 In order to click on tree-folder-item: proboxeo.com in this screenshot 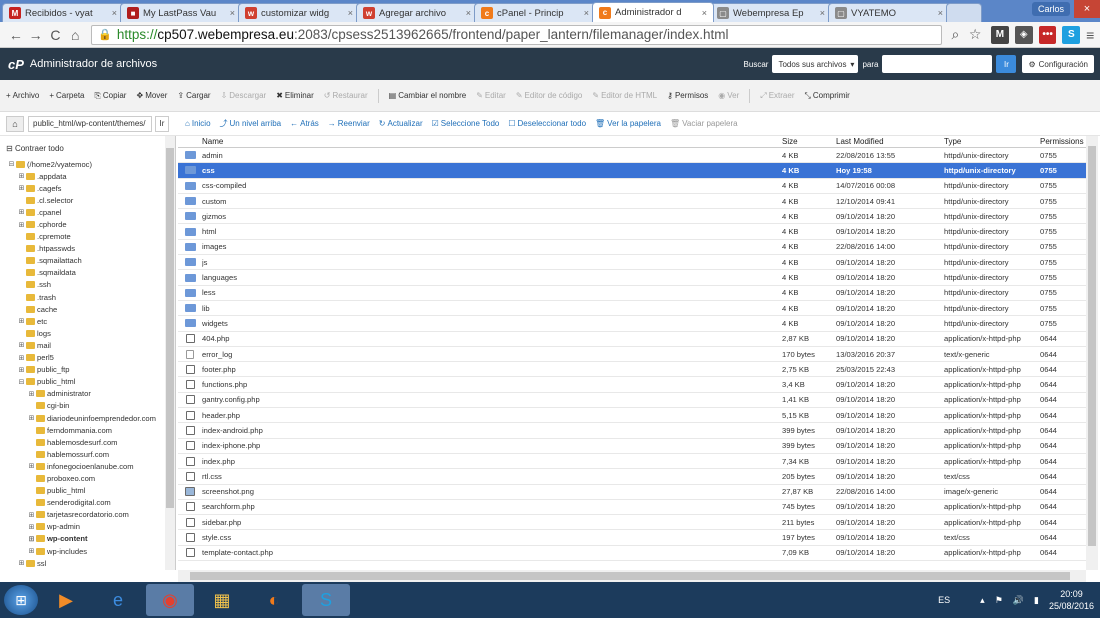, I will do `click(82, 478)`.